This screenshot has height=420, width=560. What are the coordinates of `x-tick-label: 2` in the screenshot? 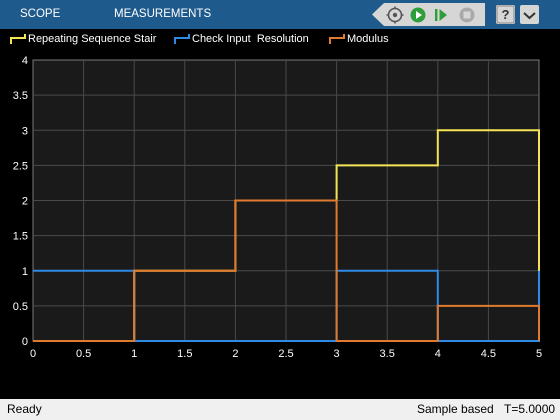 It's located at (235, 354).